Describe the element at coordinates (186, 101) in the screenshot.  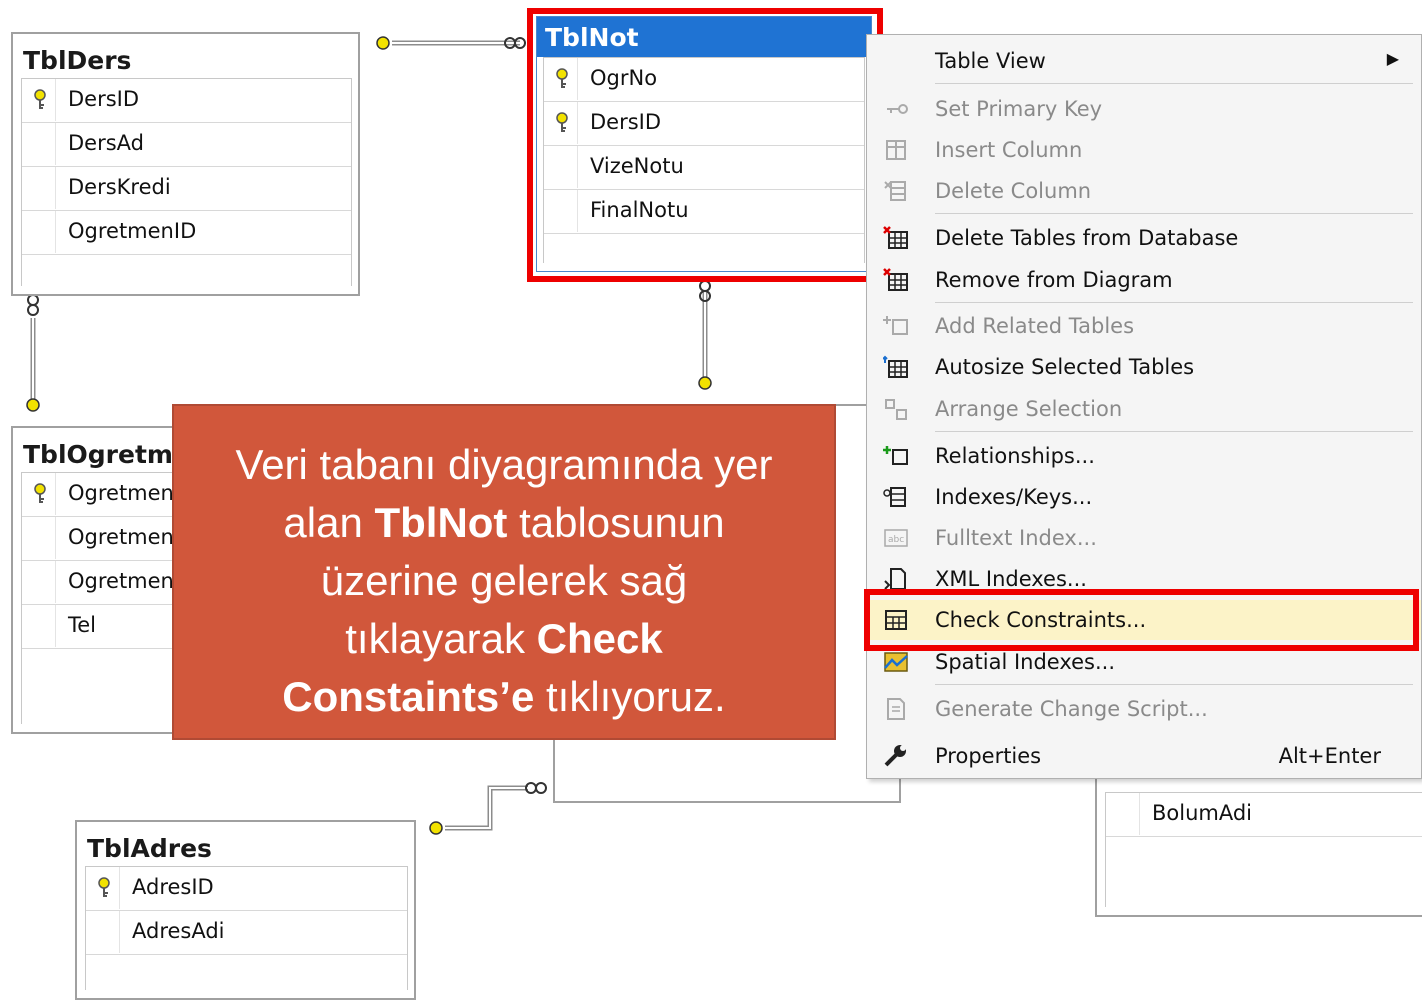
I see `column-row: DersID` at that location.